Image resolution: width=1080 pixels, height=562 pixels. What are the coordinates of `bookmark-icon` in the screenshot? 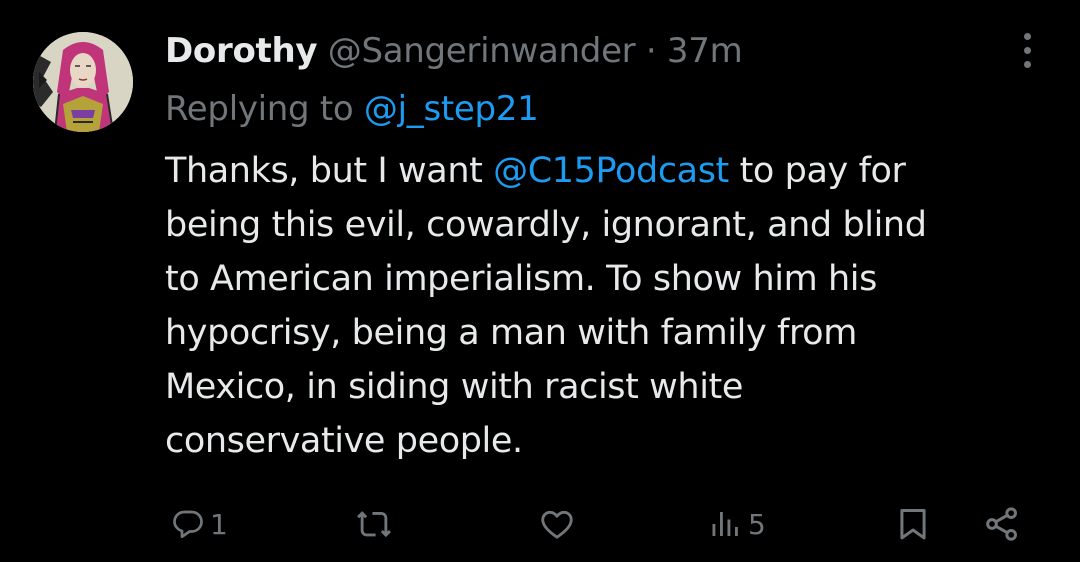 It's located at (913, 524).